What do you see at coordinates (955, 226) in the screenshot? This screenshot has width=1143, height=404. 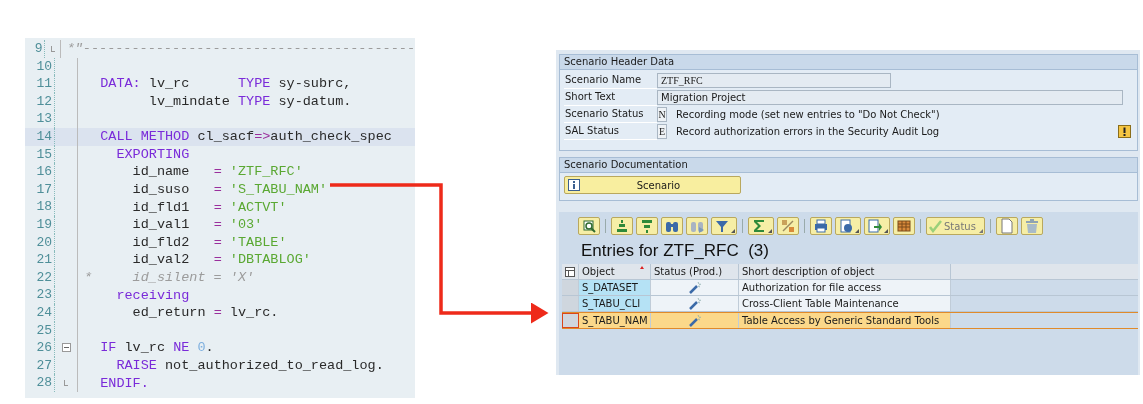 I see `status-button: Status` at bounding box center [955, 226].